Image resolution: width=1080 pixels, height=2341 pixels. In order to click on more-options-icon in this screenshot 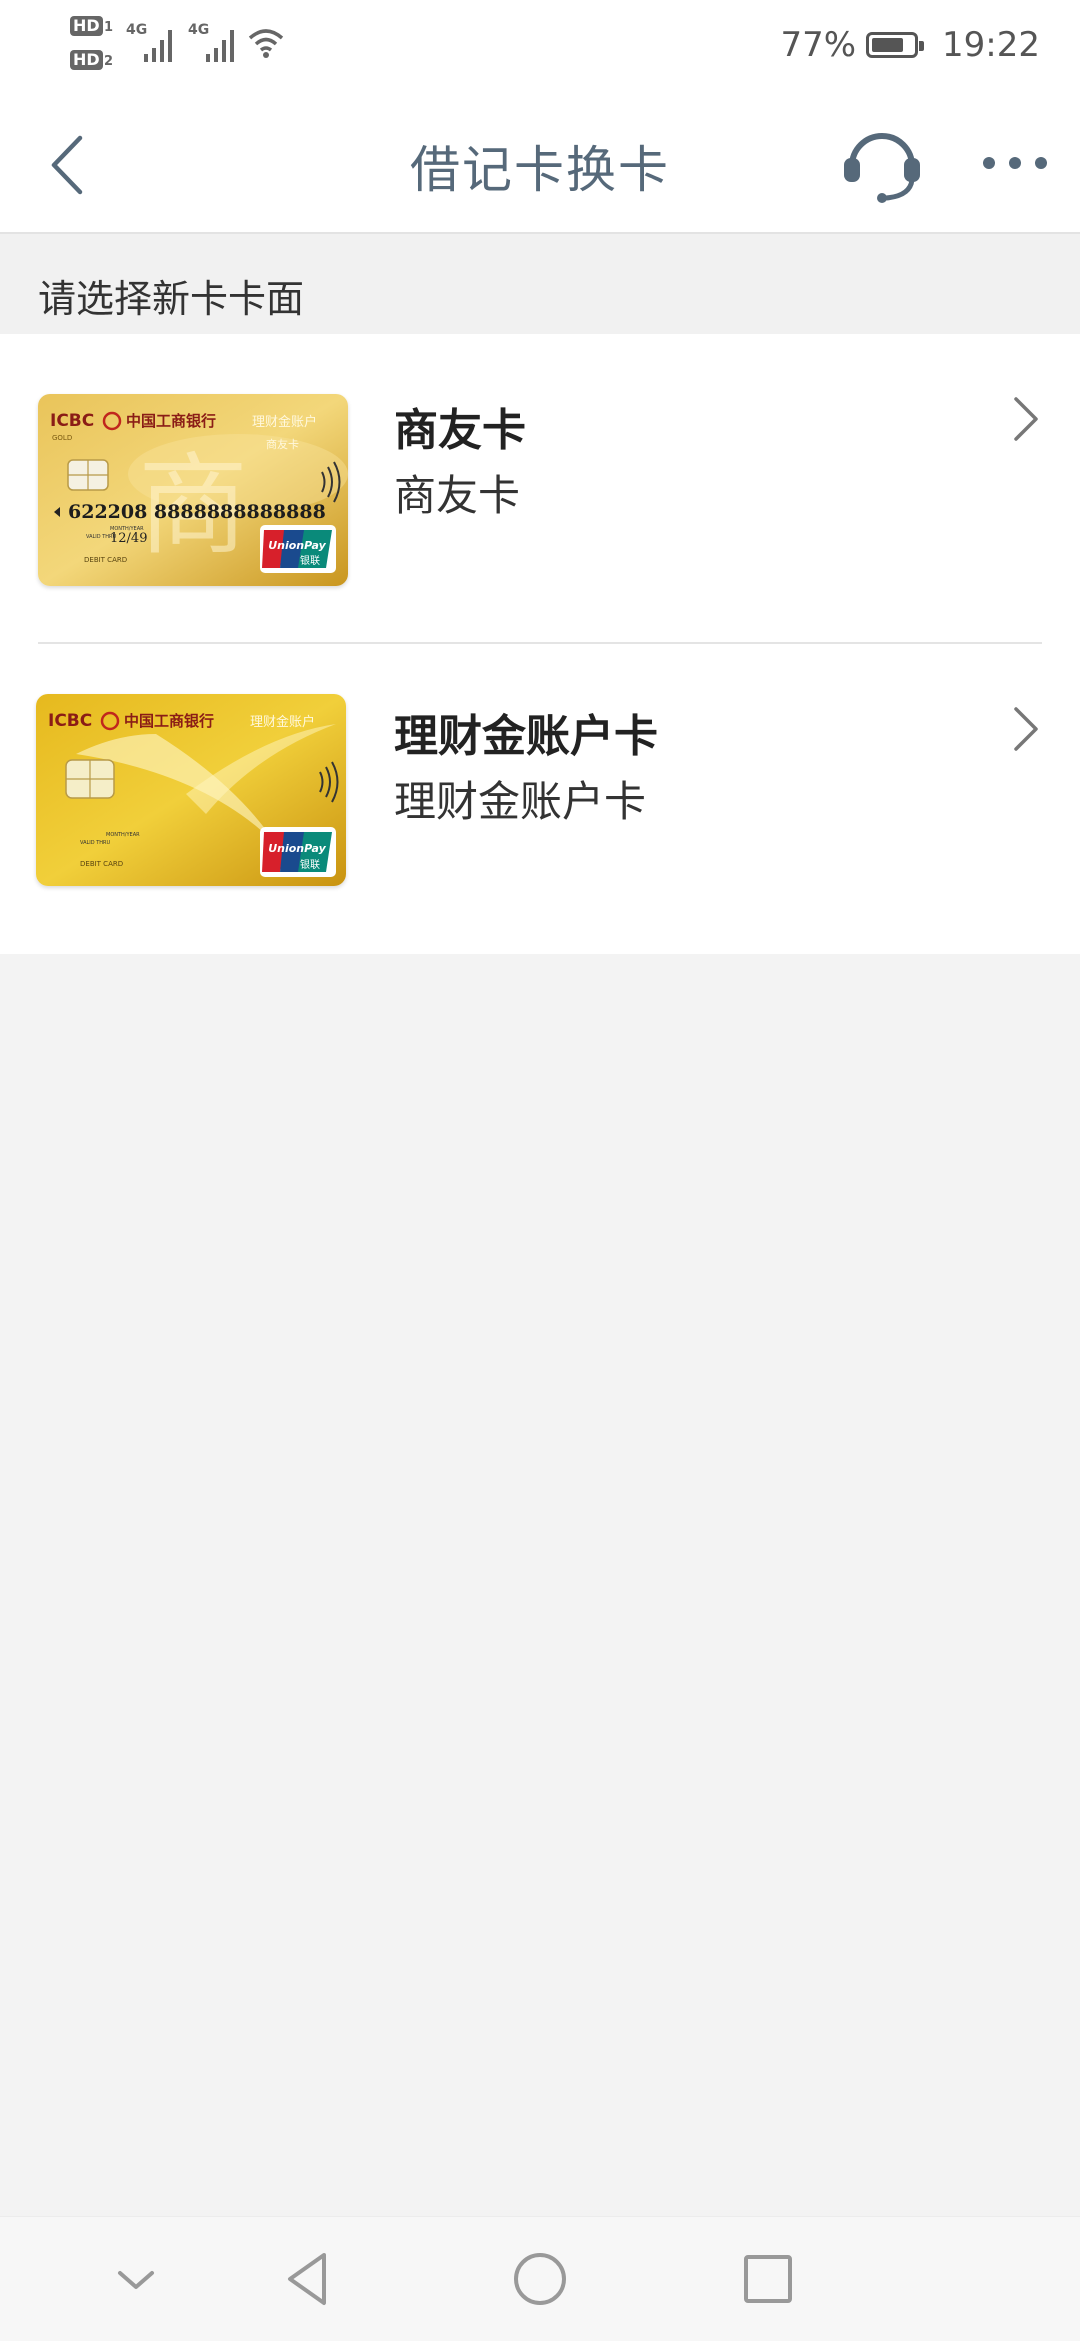, I will do `click(1015, 163)`.